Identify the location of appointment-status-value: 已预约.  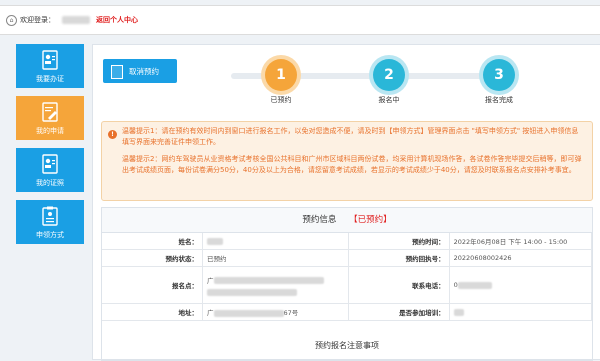
(275, 258).